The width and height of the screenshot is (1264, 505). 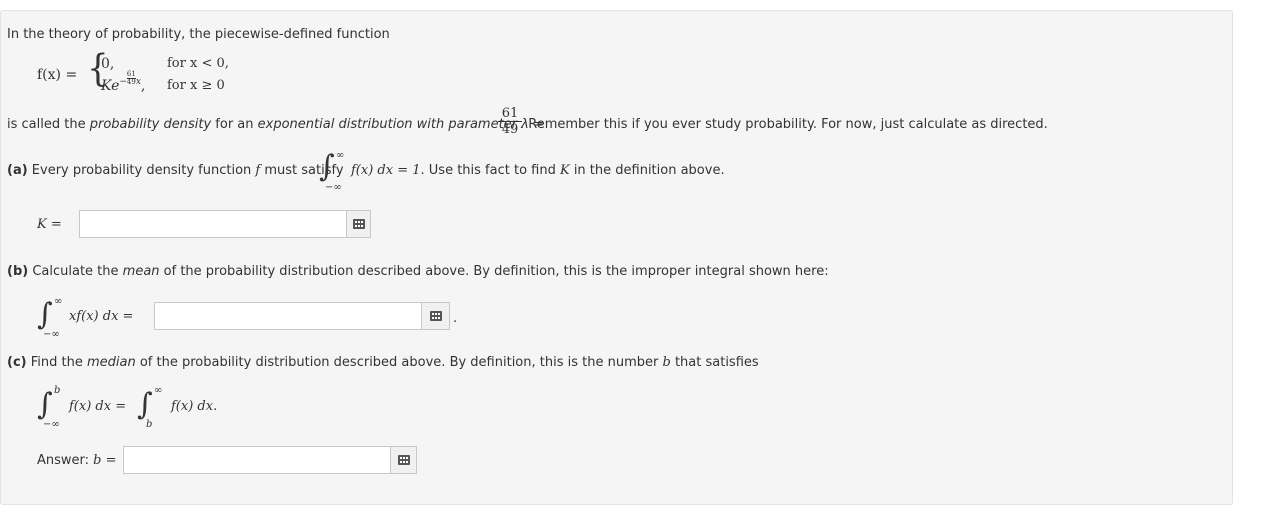 I want to click on piecewise-lhs: f(x) =, so click(x=57, y=75).